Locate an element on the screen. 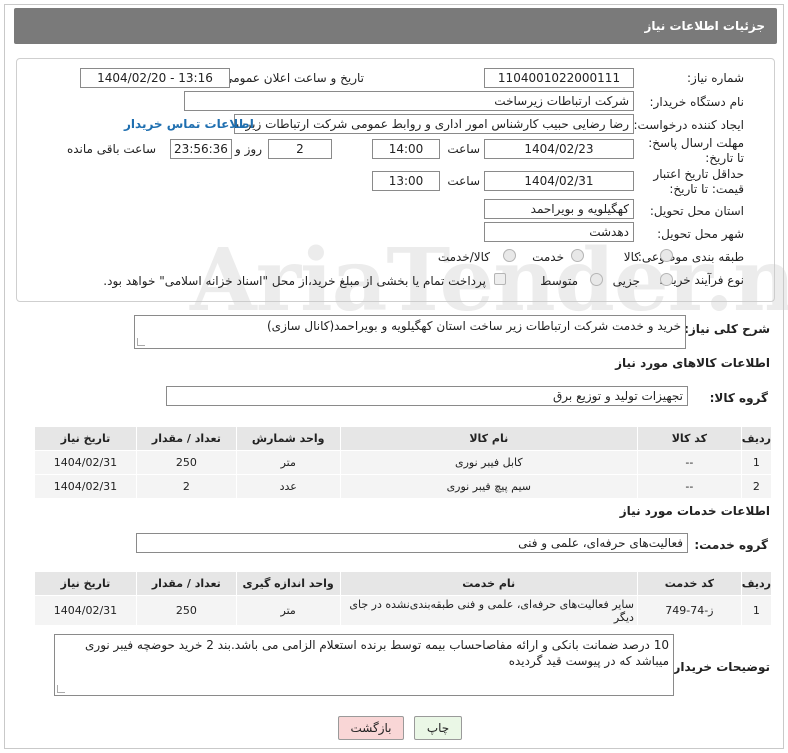 The image size is (788, 753). services-cell-unit: متر is located at coordinates (288, 610).